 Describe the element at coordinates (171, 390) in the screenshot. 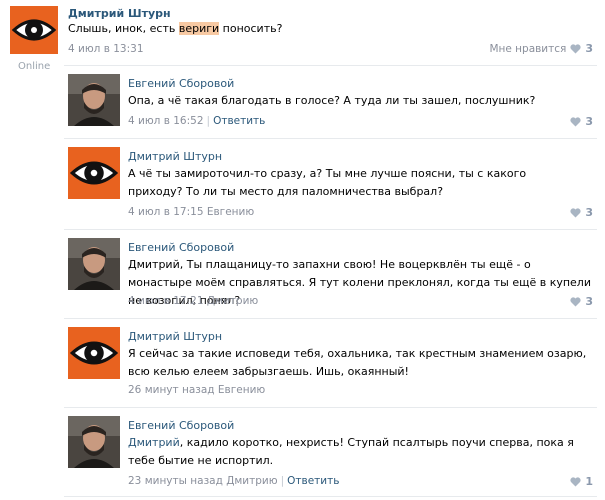

I see `comment-timestamp: 26 минут назад` at that location.